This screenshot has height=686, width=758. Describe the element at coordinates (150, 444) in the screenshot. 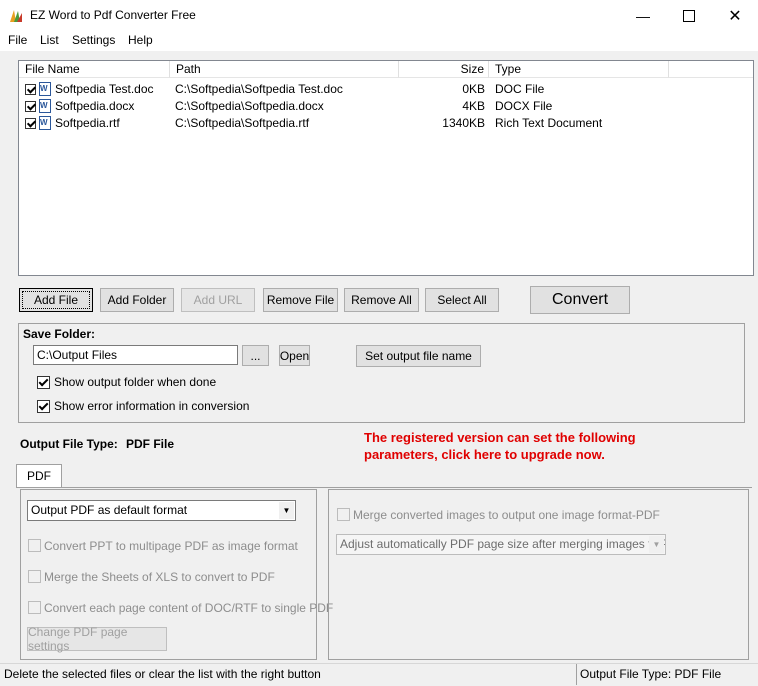

I see `output-file-type-value: PDF File` at that location.